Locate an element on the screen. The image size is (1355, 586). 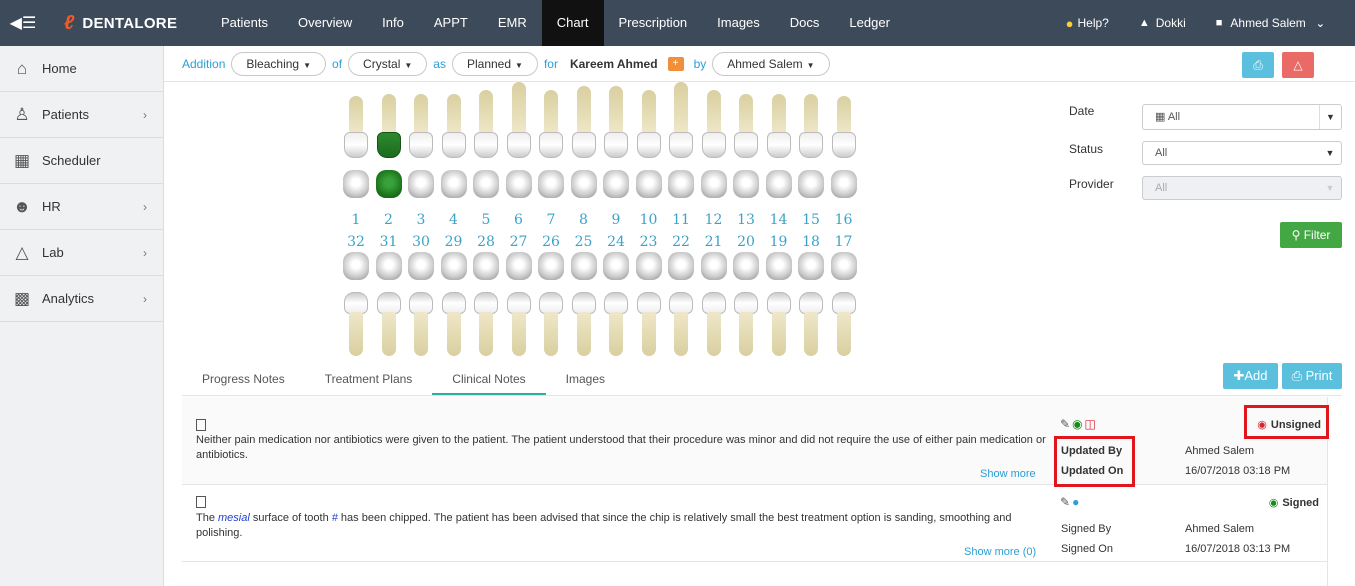
user-name: Ahmed Salem is located at coordinates (1268, 23).